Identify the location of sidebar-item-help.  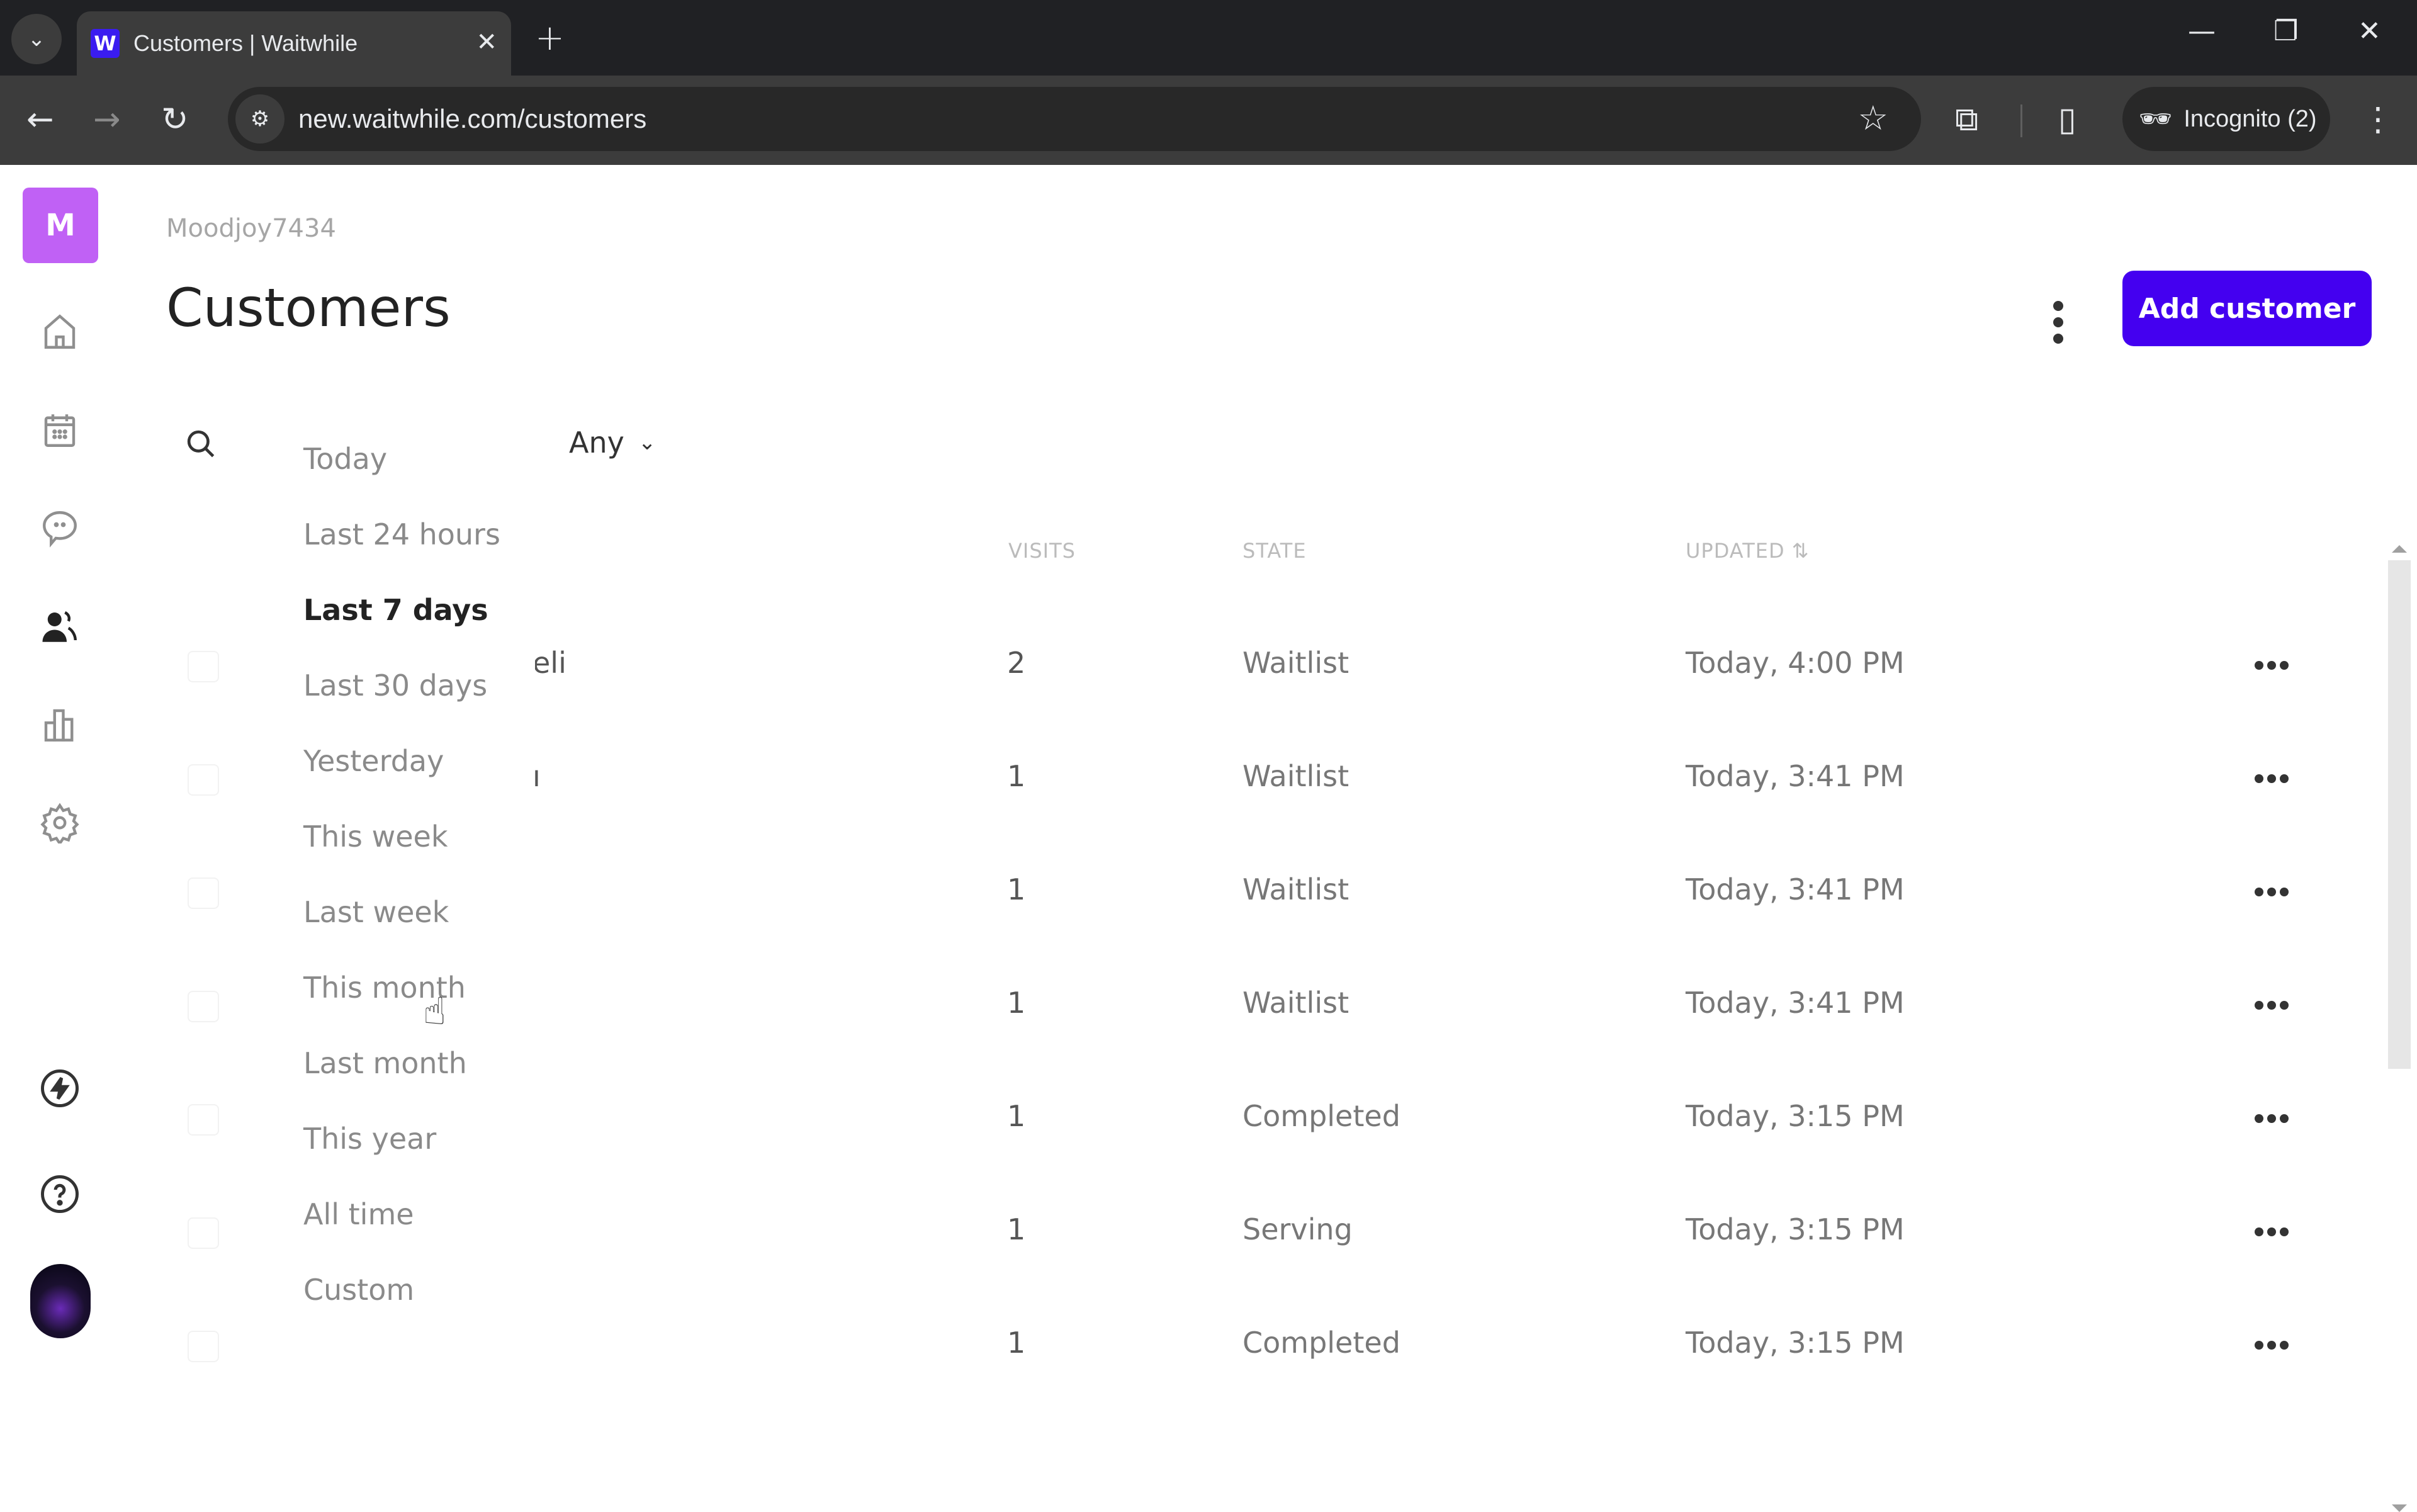
(60, 1194).